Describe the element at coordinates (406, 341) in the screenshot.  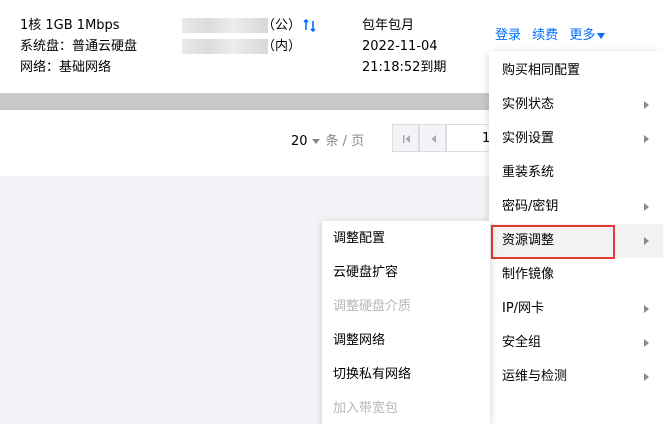
I see `submenu-adjust-network: 调整网络` at that location.